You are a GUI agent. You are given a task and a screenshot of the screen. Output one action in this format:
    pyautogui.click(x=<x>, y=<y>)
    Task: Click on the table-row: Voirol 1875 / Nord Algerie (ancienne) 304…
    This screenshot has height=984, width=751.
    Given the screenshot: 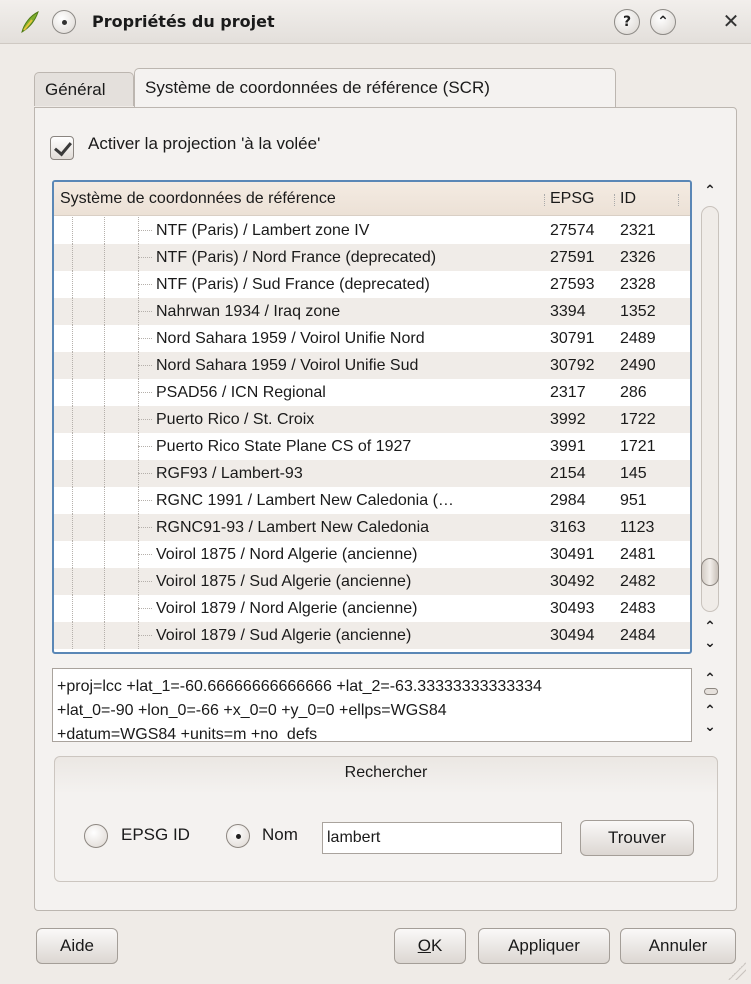 What is the action you would take?
    pyautogui.click(x=372, y=554)
    